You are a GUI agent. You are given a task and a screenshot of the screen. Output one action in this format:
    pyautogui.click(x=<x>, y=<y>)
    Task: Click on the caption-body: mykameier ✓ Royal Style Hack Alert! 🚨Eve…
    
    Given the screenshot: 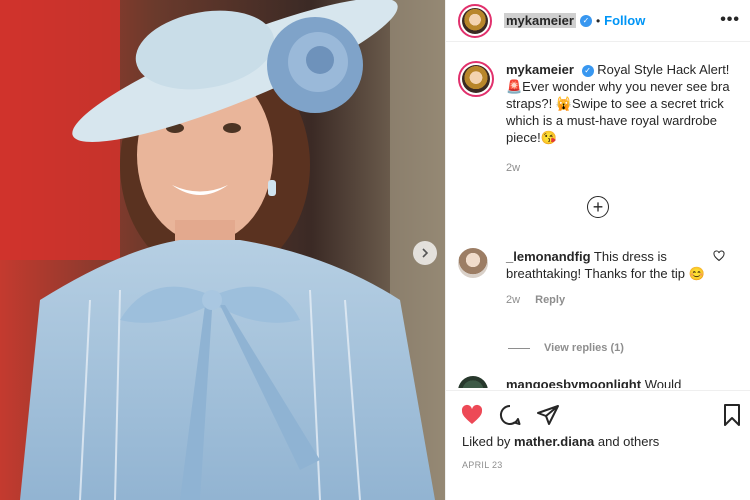 What is the action you would take?
    pyautogui.click(x=621, y=119)
    